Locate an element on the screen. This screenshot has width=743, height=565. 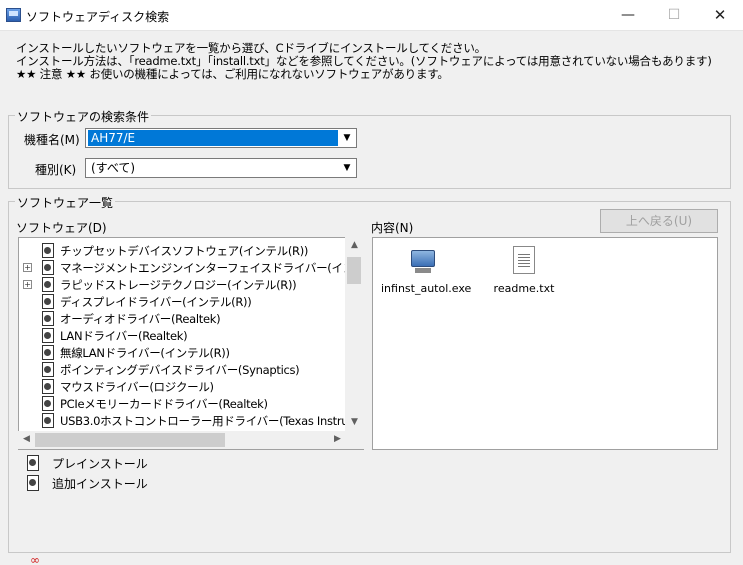
tree-item-label: オーディオドライバー(Realtek) is located at coordinates (140, 319).